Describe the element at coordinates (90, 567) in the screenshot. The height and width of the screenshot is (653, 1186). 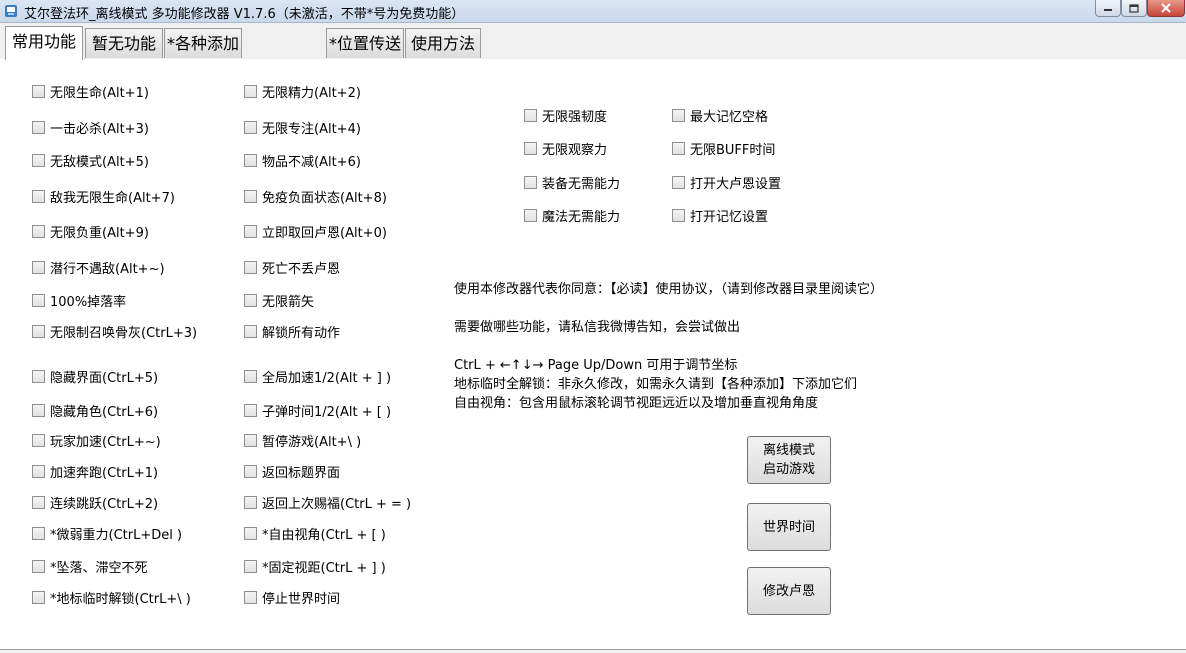
I see `checkbox-item: *坠落、滞空不死` at that location.